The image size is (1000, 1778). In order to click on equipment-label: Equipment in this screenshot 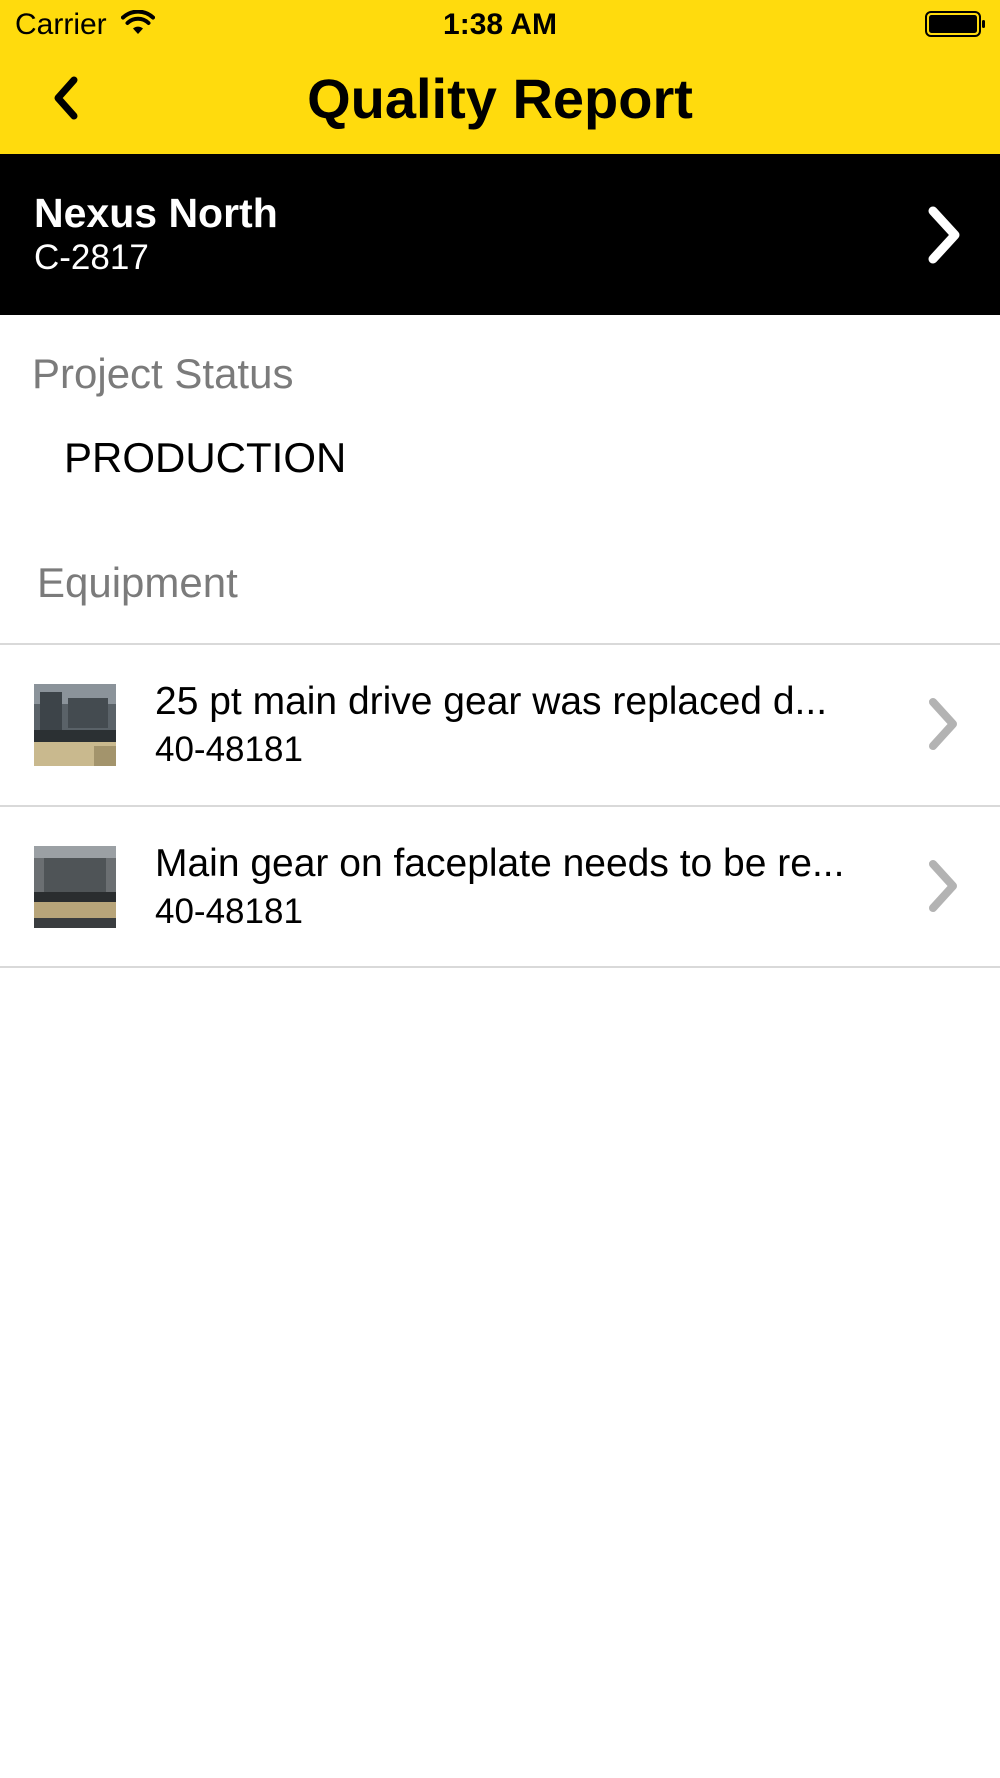, I will do `click(137, 582)`.